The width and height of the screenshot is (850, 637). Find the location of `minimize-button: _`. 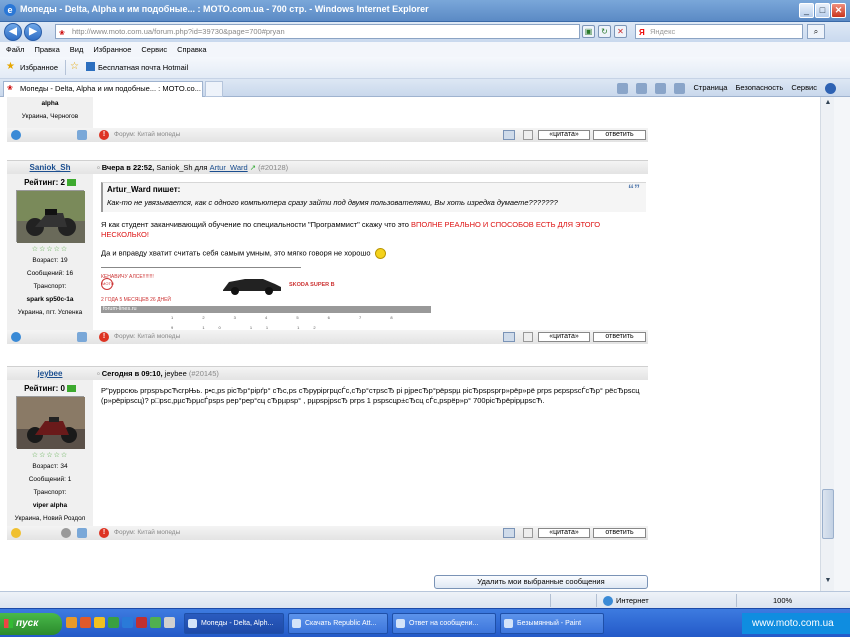

minimize-button: _ is located at coordinates (806, 10).